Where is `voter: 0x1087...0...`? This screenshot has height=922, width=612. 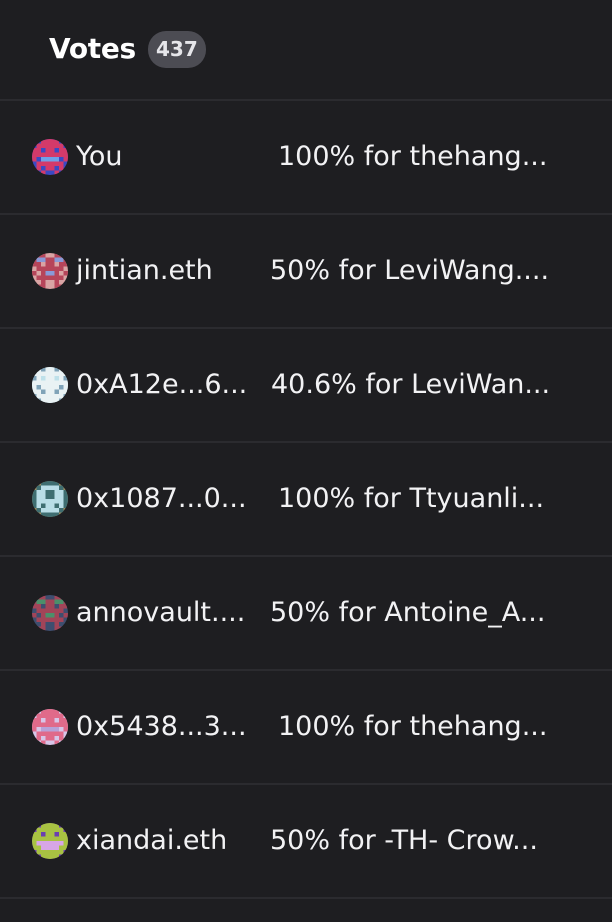
voter: 0x1087...0... is located at coordinates (139, 499).